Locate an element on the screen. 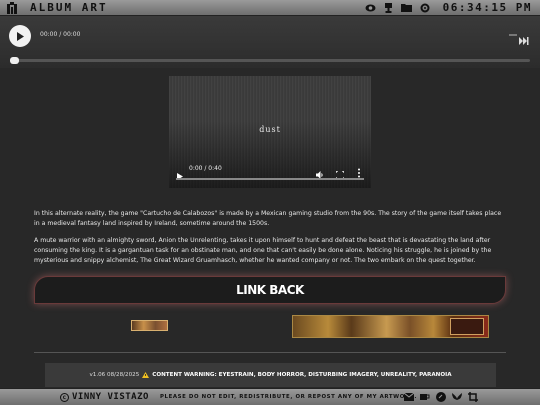 This screenshot has height=405, width=540. social-icons is located at coordinates (441, 397).